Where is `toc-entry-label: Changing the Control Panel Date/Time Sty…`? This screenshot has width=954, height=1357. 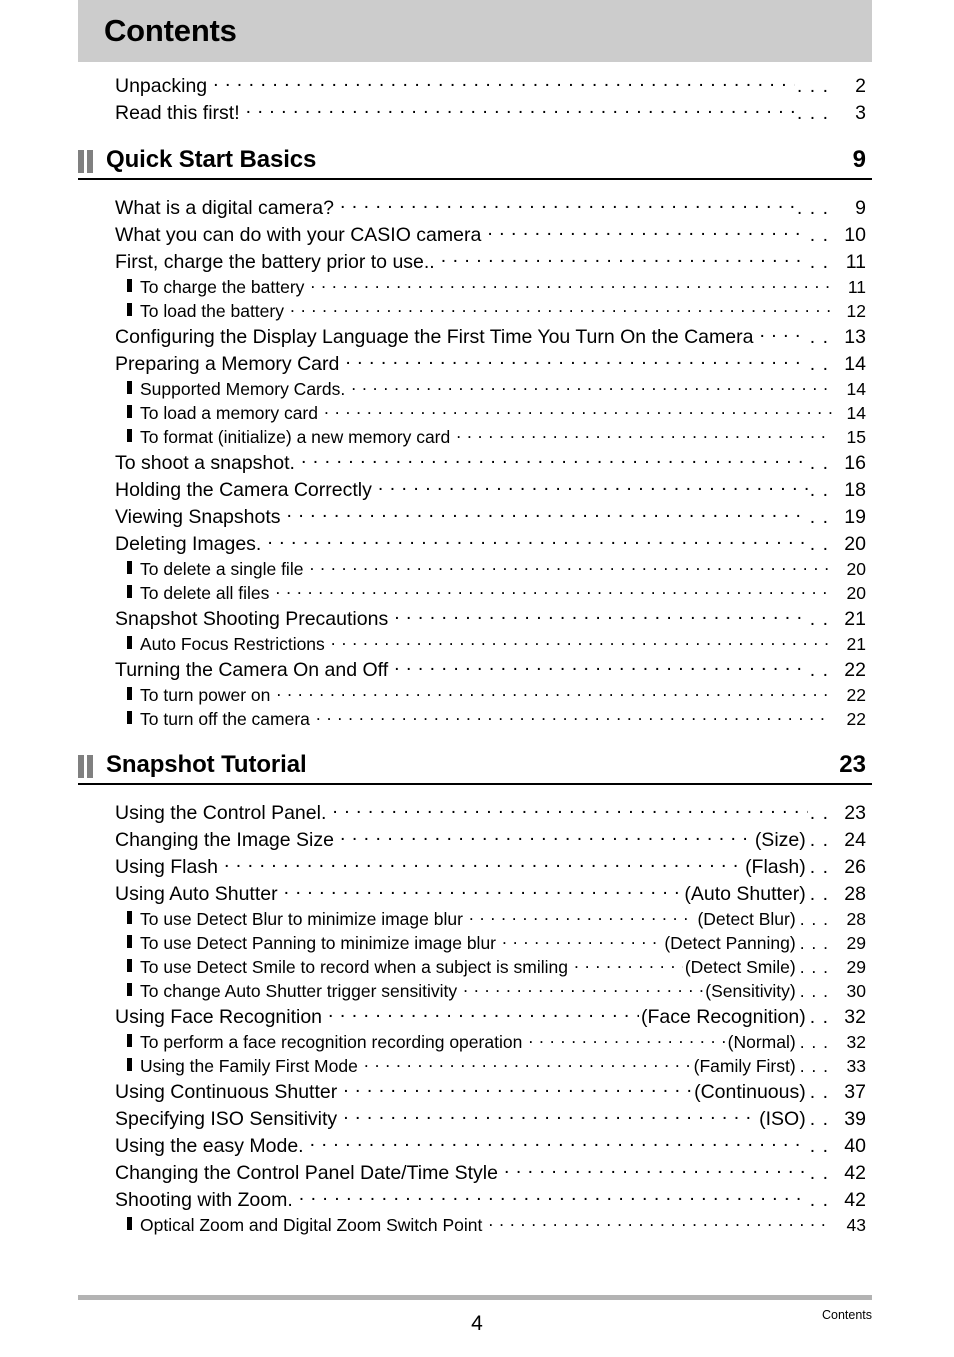 toc-entry-label: Changing the Control Panel Date/Time Sty… is located at coordinates (306, 1172).